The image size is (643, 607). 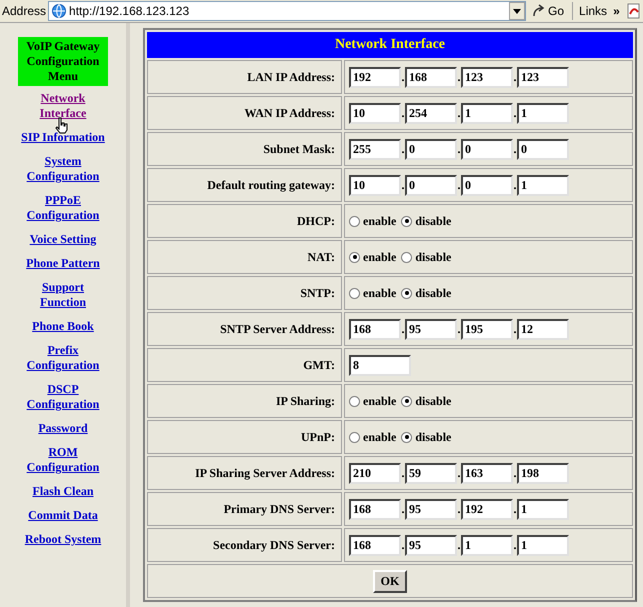 What do you see at coordinates (390, 581) in the screenshot?
I see `ok-button: OK` at bounding box center [390, 581].